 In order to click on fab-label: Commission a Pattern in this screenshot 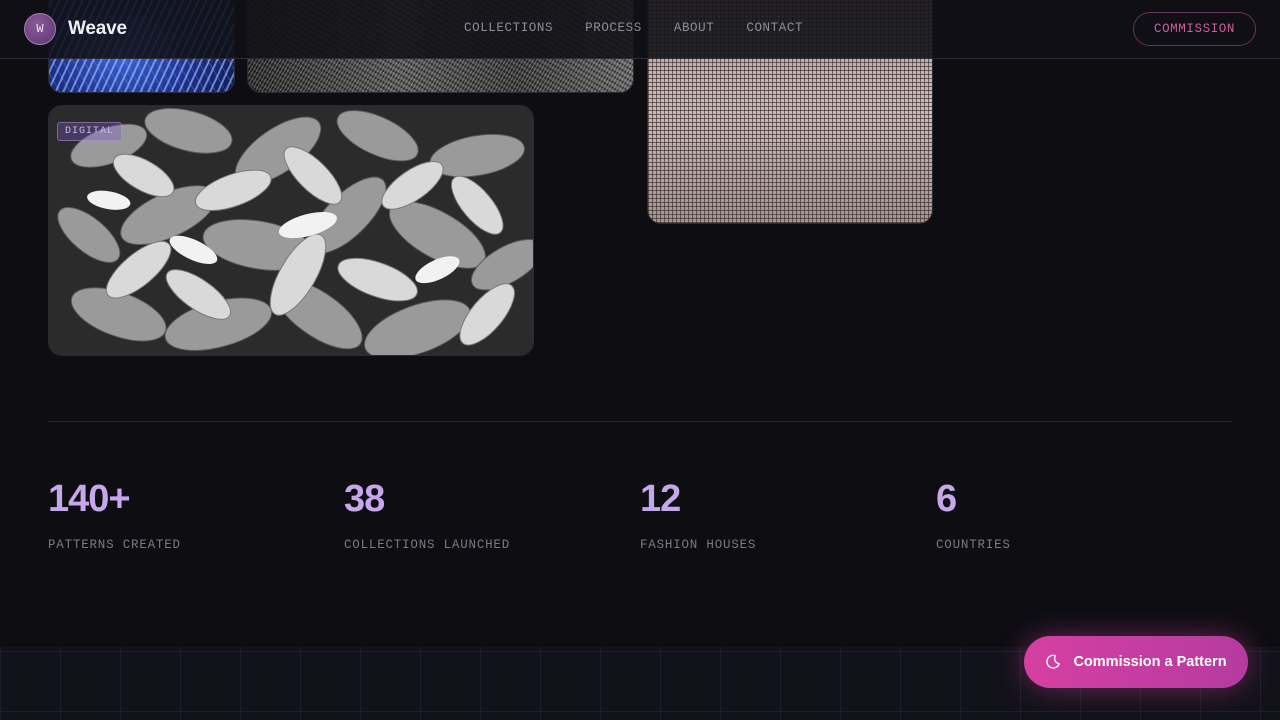, I will do `click(1150, 662)`.